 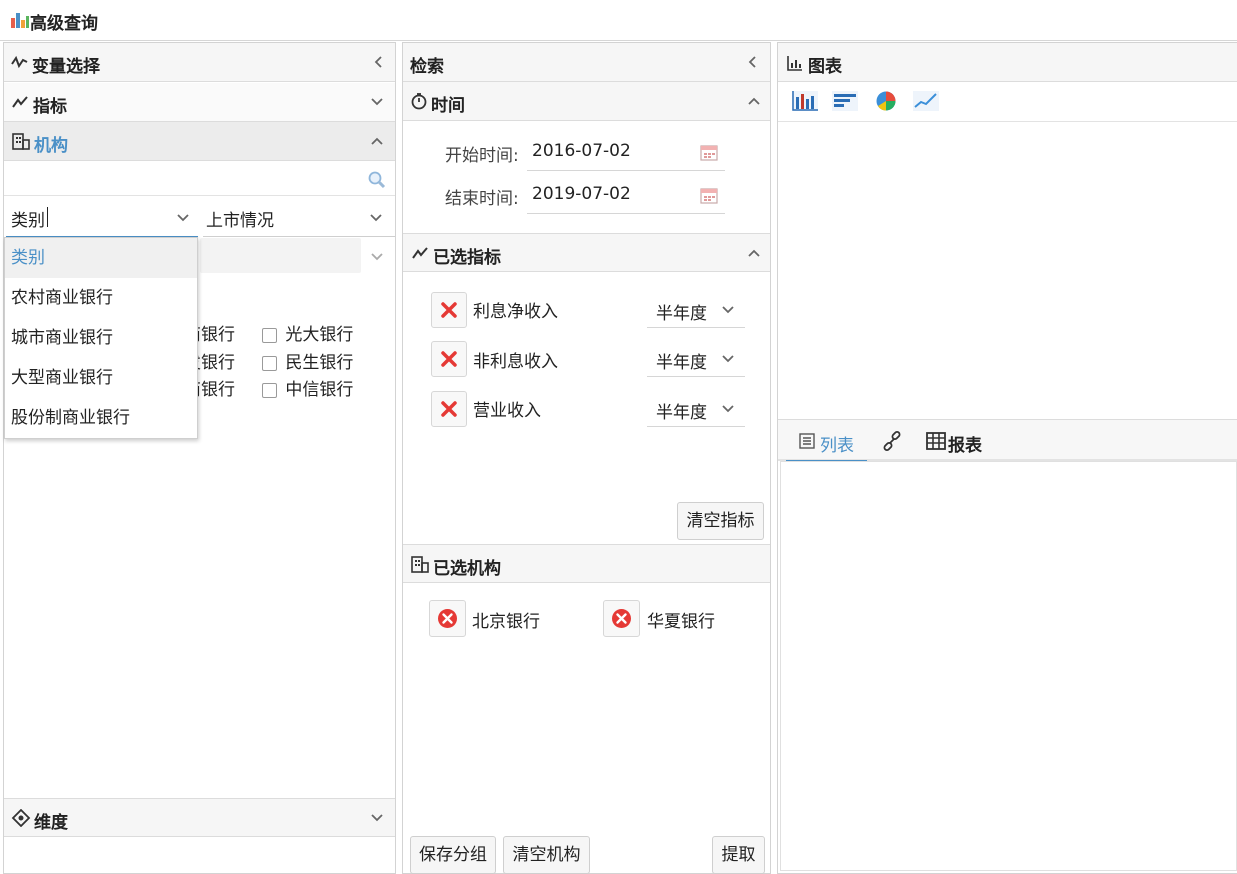 I want to click on variable-panel-title: 变量选择, so click(x=66, y=67).